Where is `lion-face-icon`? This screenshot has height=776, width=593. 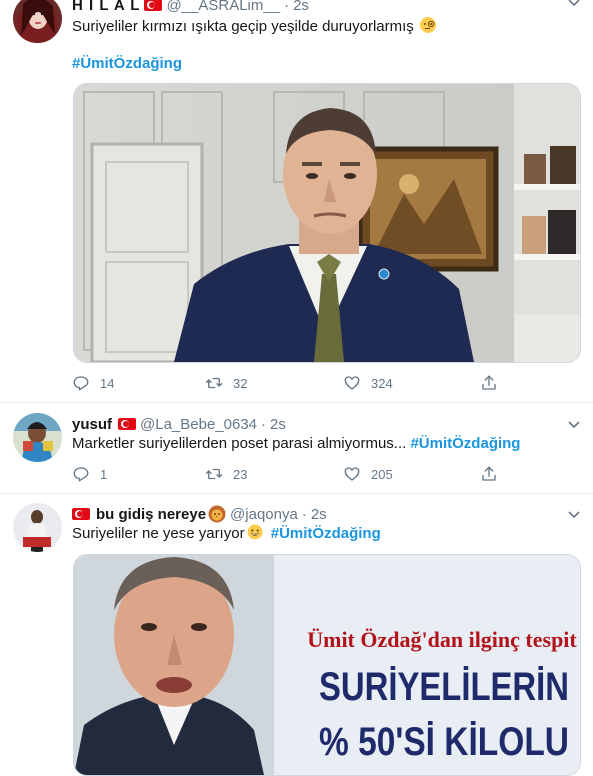
lion-face-icon is located at coordinates (217, 514).